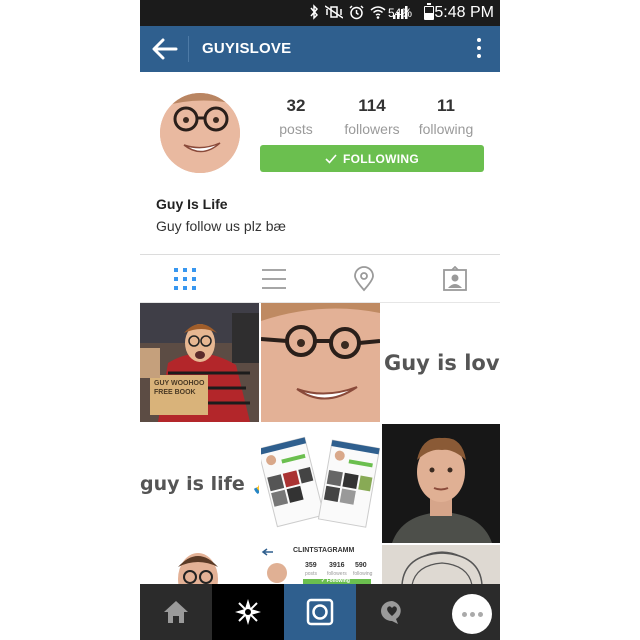  What do you see at coordinates (479, 49) in the screenshot?
I see `more-vert-icon` at bounding box center [479, 49].